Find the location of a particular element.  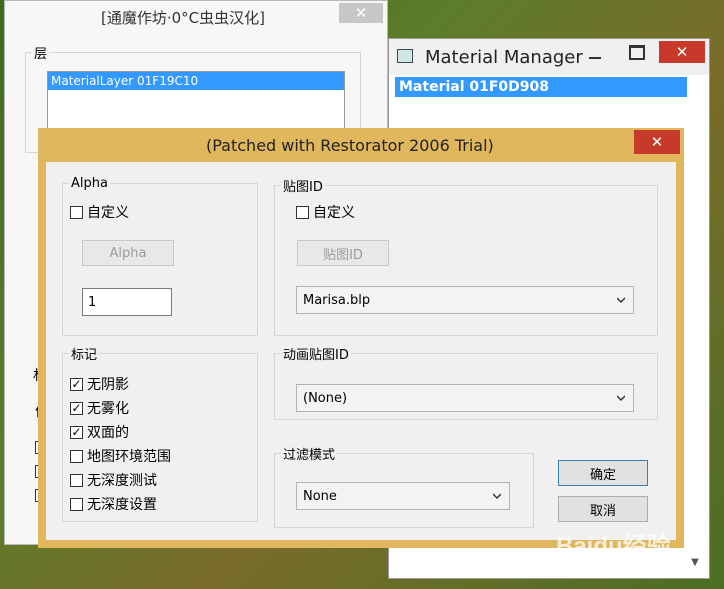

flag-no-depth-set: 无深度设置 is located at coordinates (113, 504).